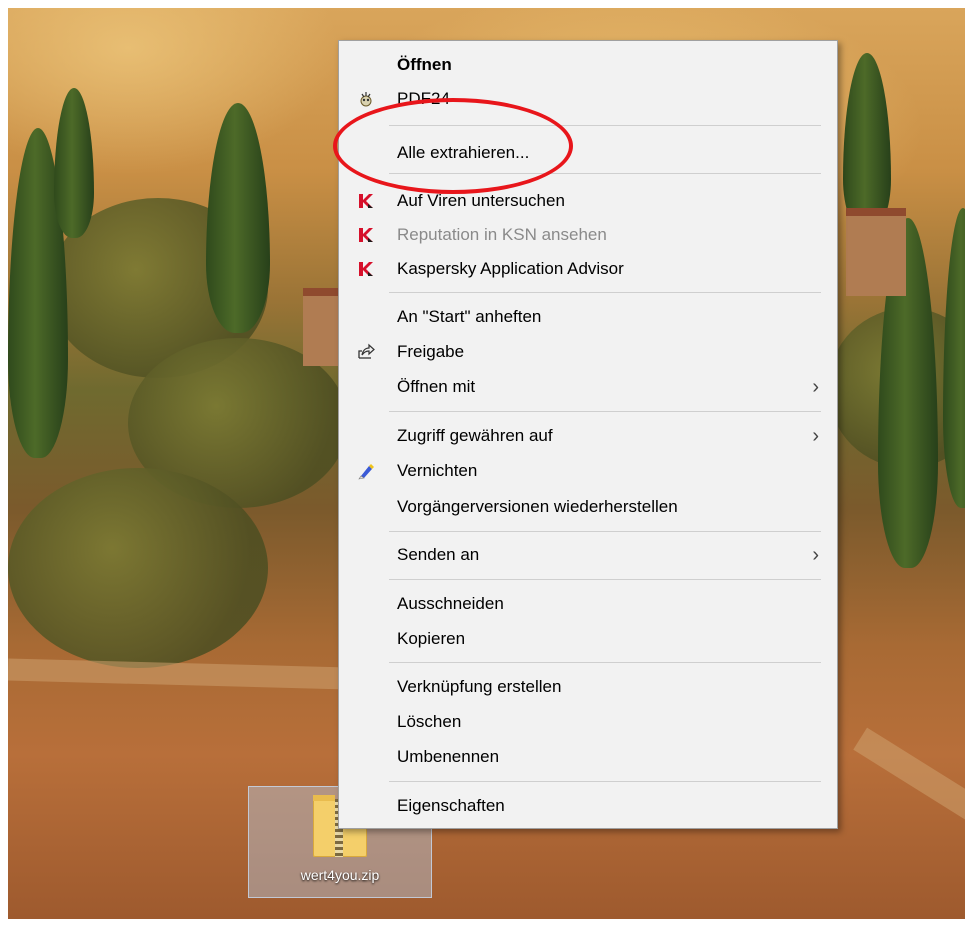 This screenshot has width=972, height=927. What do you see at coordinates (437, 470) in the screenshot?
I see `menu-item-label: Vernichten` at bounding box center [437, 470].